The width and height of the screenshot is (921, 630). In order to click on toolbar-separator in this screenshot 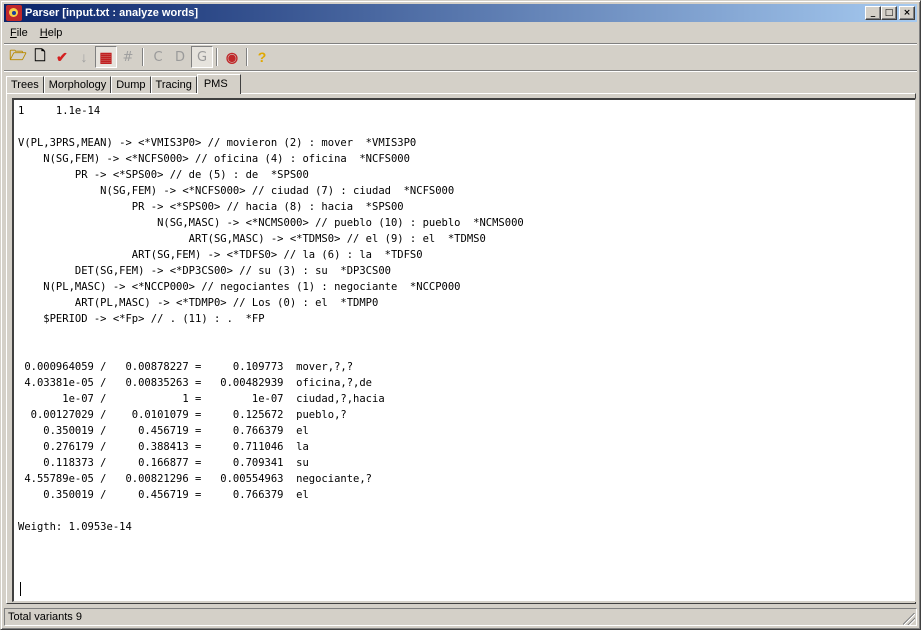, I will do `click(460, 71)`.